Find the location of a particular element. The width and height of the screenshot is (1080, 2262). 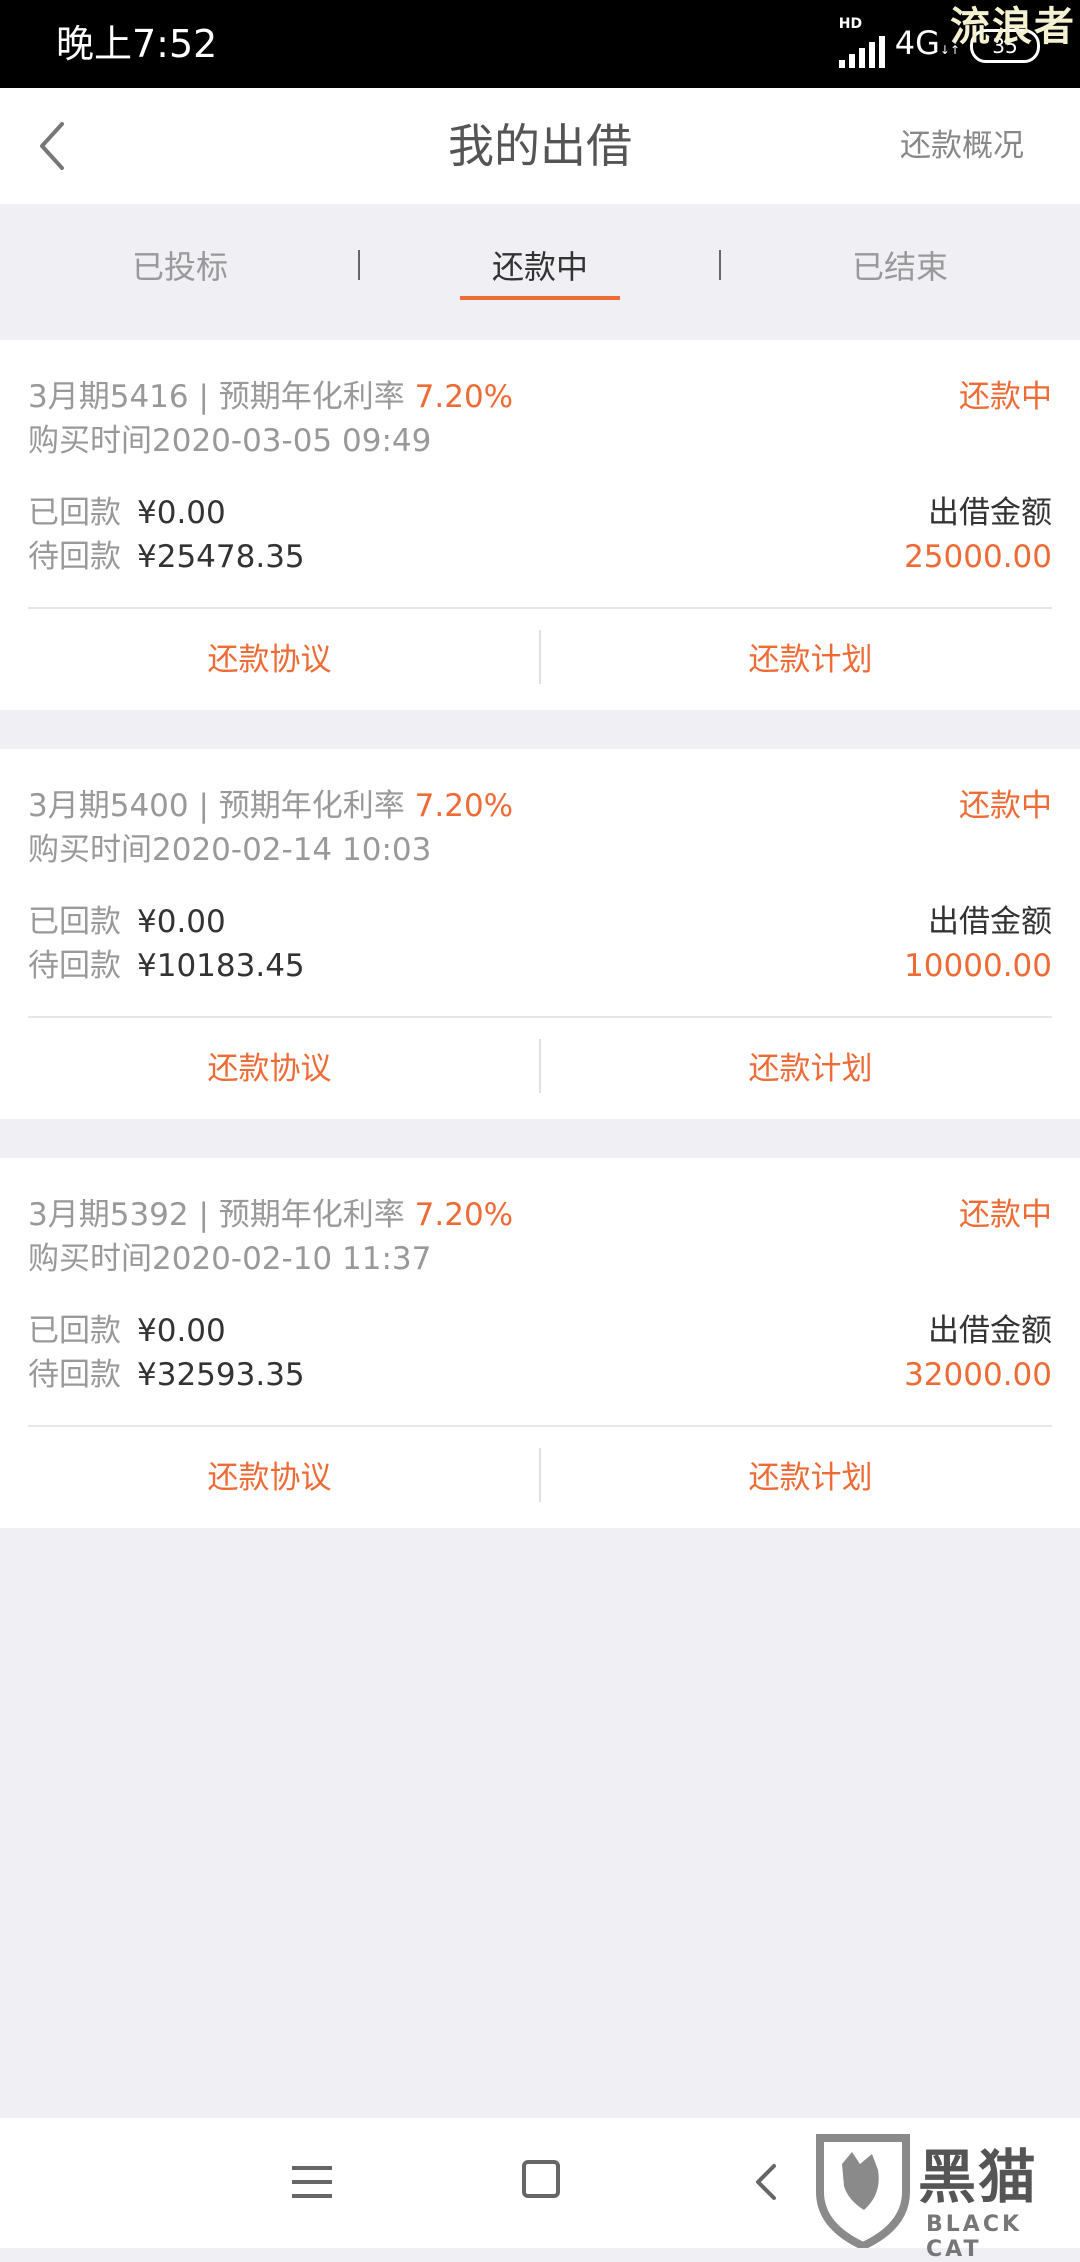

back-icon is located at coordinates (767, 2182).